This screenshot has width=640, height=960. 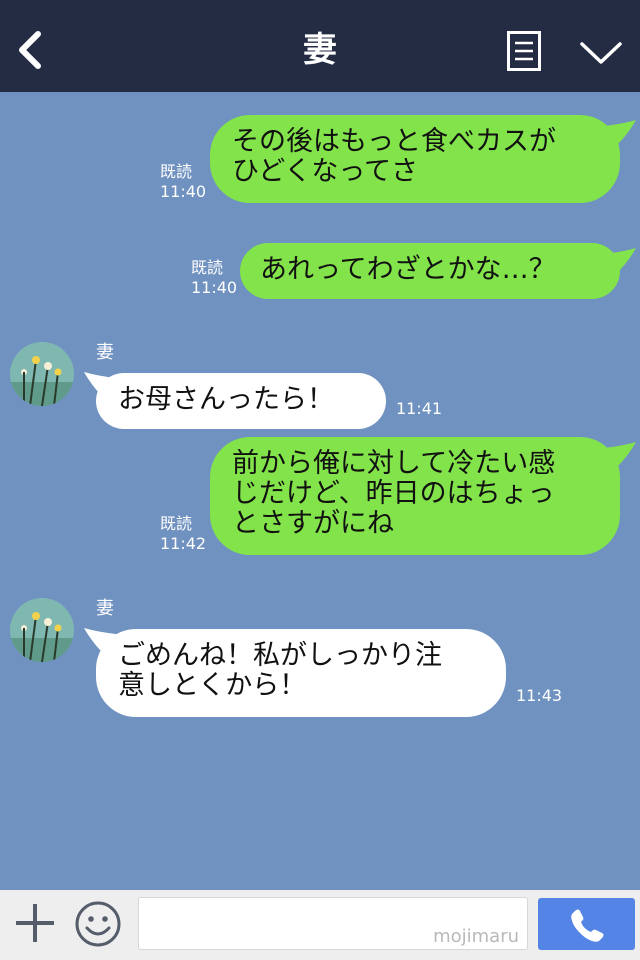 What do you see at coordinates (539, 695) in the screenshot?
I see `message-time: 11:43` at bounding box center [539, 695].